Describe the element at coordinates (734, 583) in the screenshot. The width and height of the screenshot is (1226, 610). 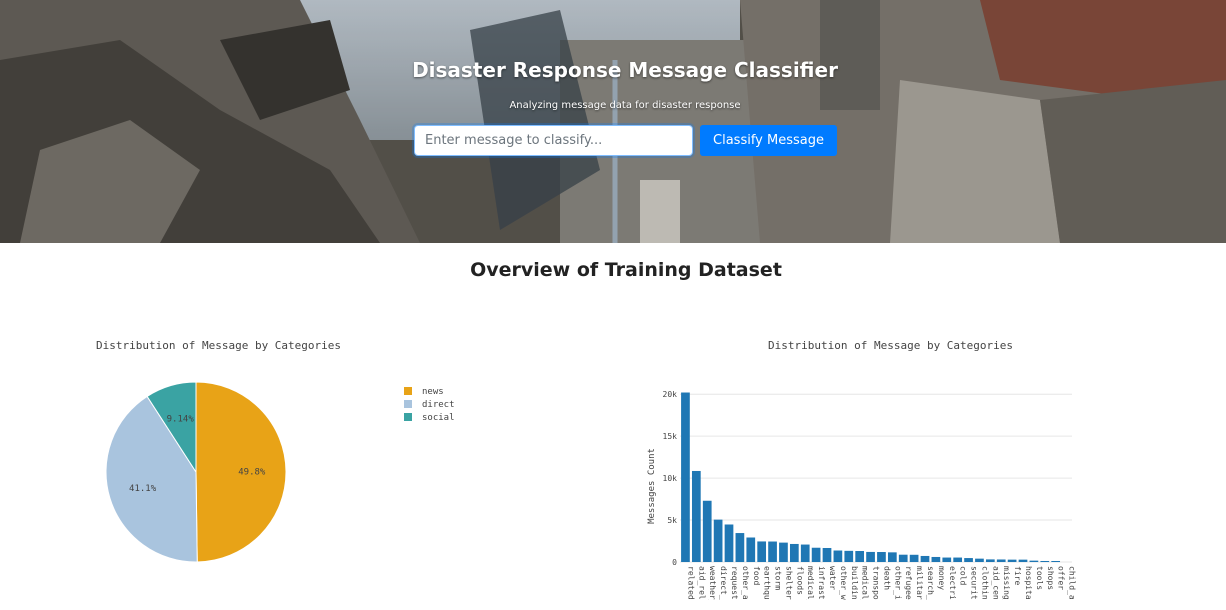
I see `x-tick-label: request` at that location.